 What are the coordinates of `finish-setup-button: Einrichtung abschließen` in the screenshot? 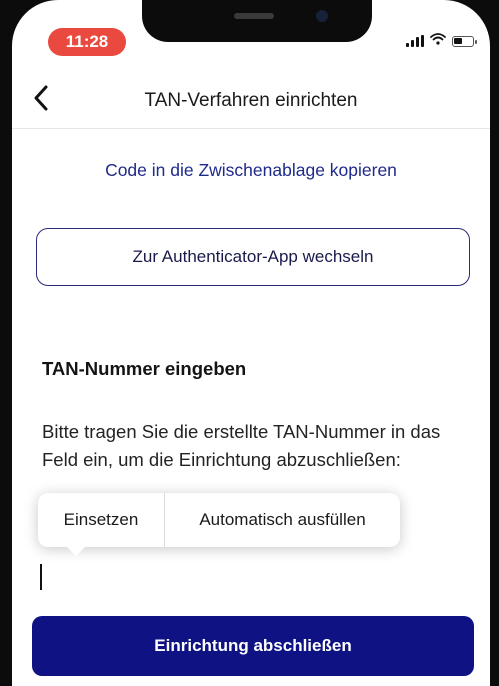 It's located at (253, 646).